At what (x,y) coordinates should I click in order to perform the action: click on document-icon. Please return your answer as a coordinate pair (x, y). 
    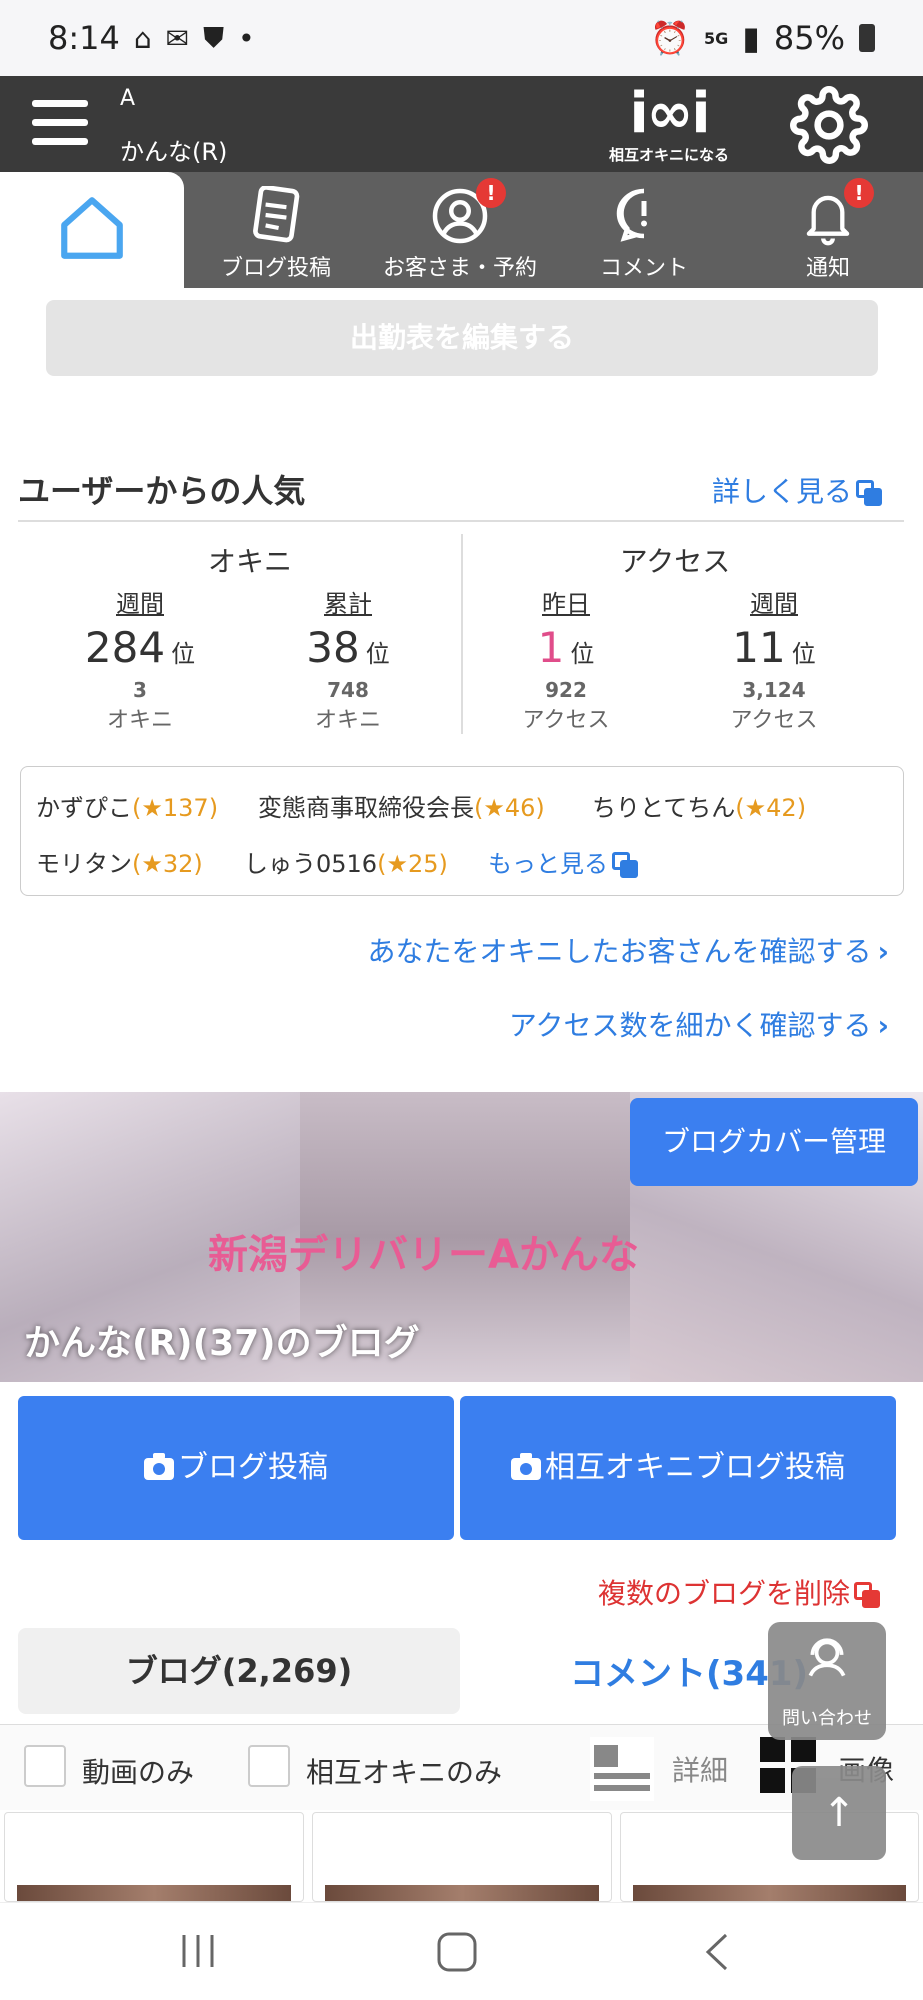
    Looking at the image, I should click on (276, 214).